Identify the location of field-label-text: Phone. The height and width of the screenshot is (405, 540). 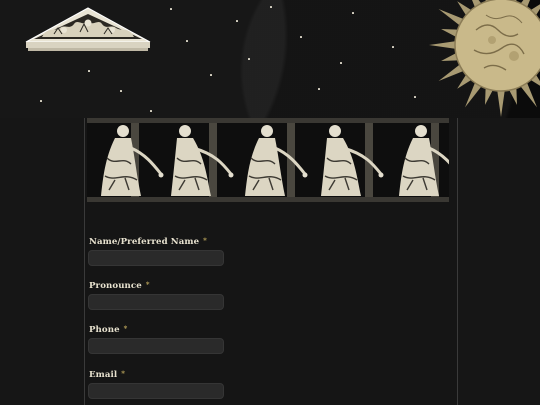
(104, 330).